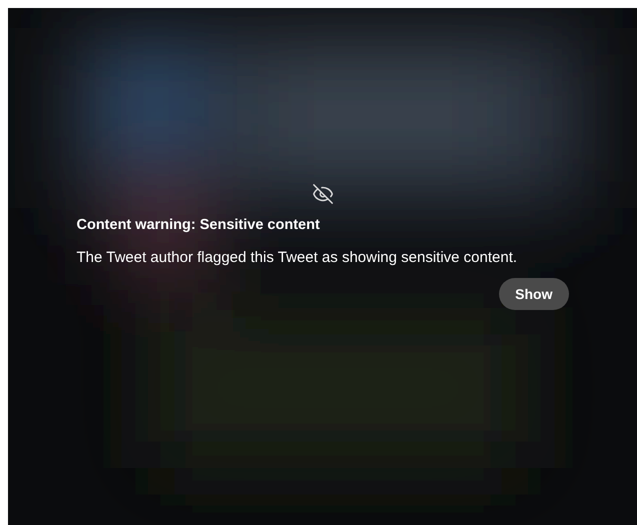 Image resolution: width=637 pixels, height=525 pixels. I want to click on warning-title: Content warning: Sensitive content, so click(198, 225).